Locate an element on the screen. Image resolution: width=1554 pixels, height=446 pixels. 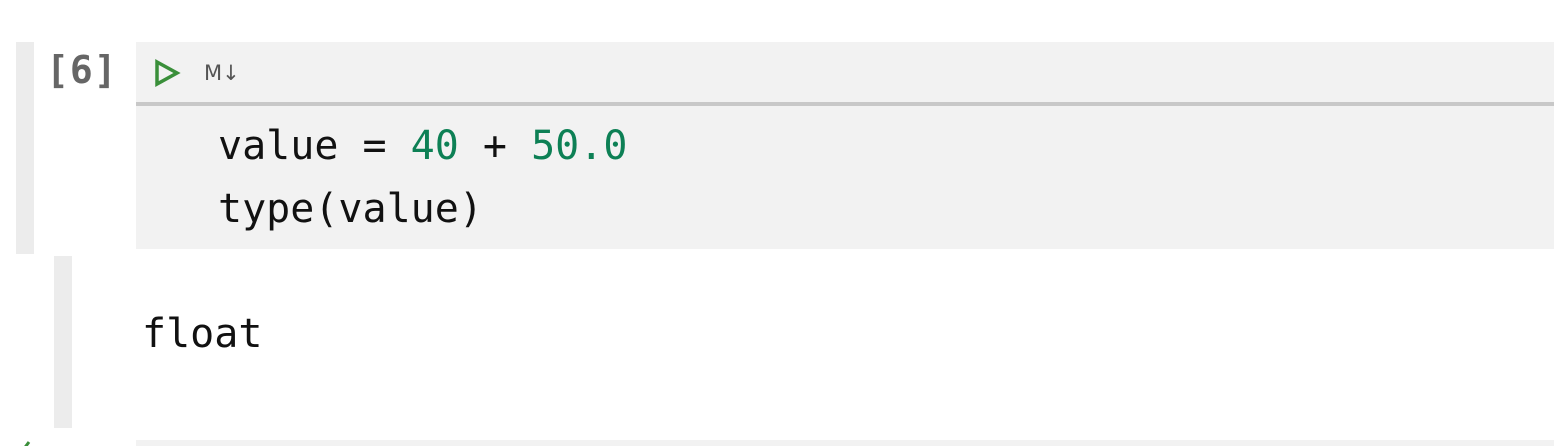
cell-toolbar: M↓ is located at coordinates (845, 74).